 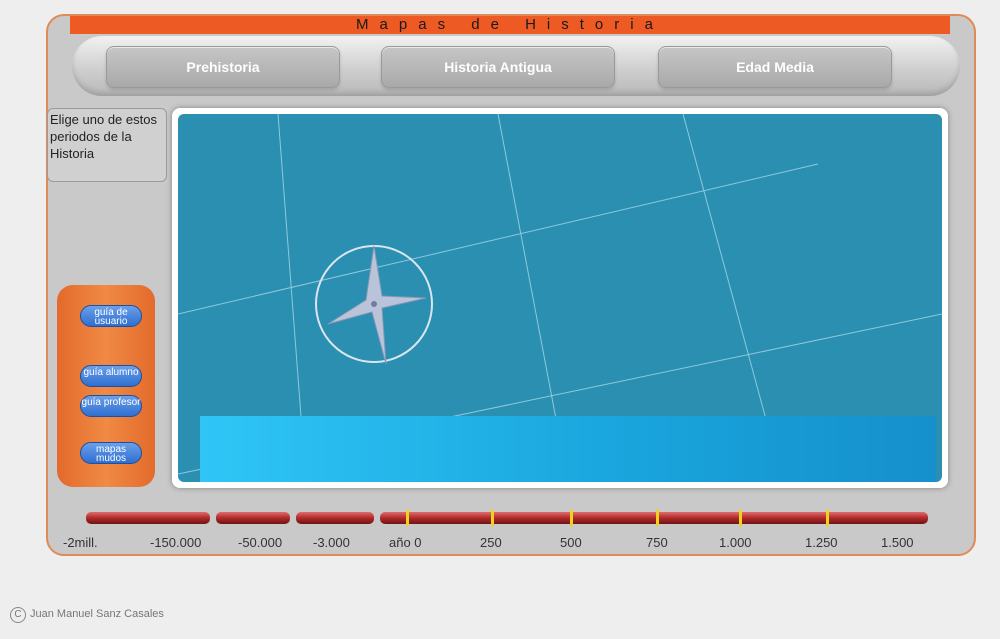 I want to click on timeline-label: 1.250, so click(x=821, y=542).